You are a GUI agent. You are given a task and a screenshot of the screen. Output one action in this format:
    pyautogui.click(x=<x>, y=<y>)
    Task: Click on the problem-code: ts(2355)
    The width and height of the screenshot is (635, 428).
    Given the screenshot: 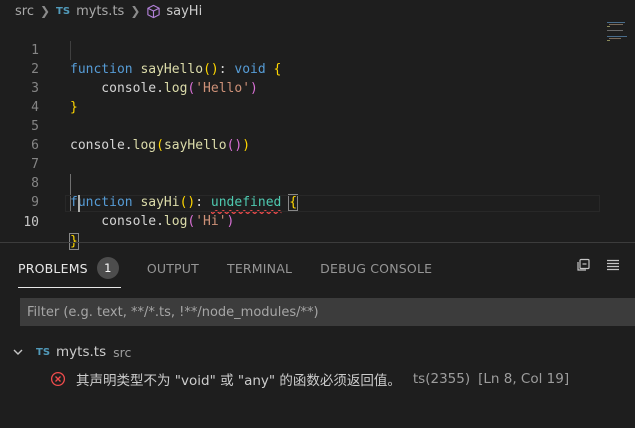 What is the action you would take?
    pyautogui.click(x=441, y=379)
    